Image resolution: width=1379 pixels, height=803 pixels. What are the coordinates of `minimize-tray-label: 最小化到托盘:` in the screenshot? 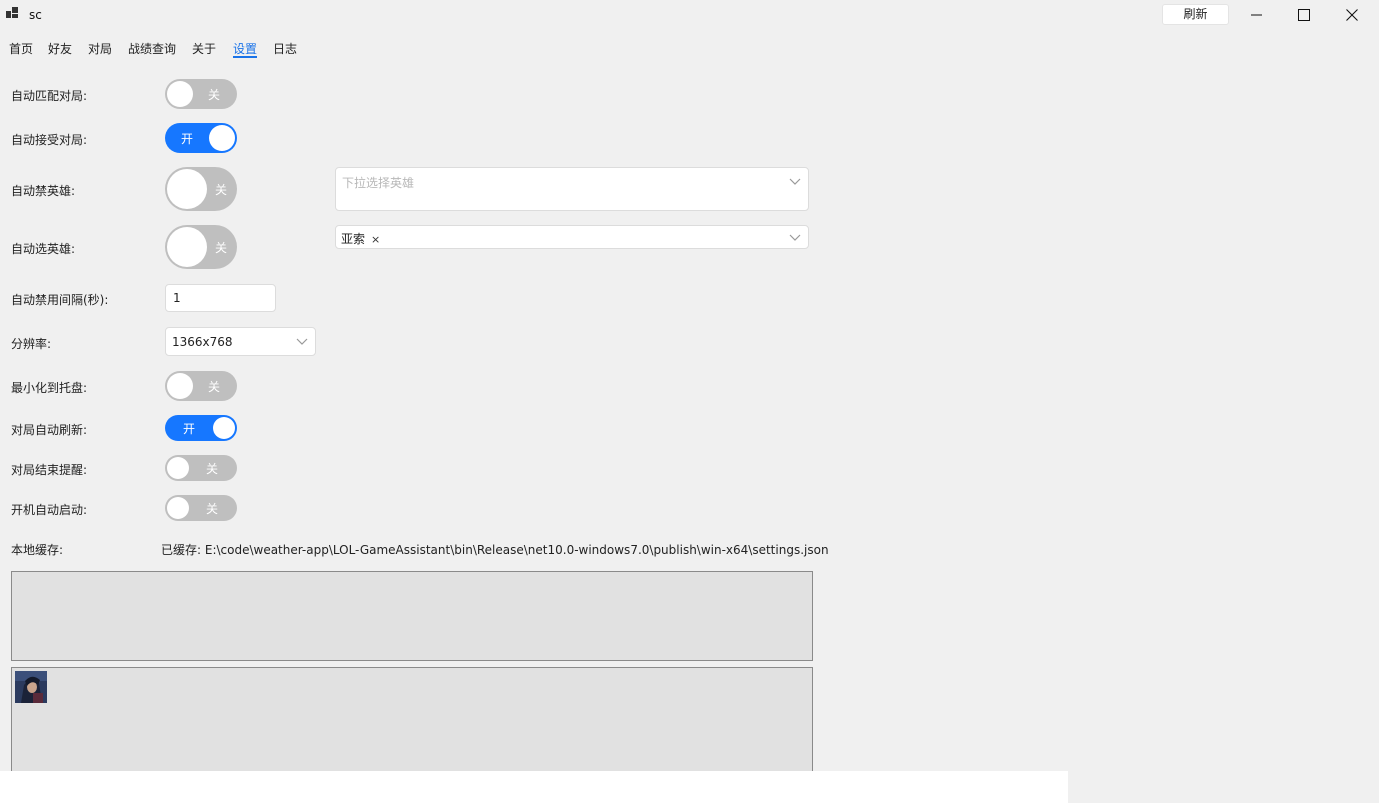 It's located at (49, 388).